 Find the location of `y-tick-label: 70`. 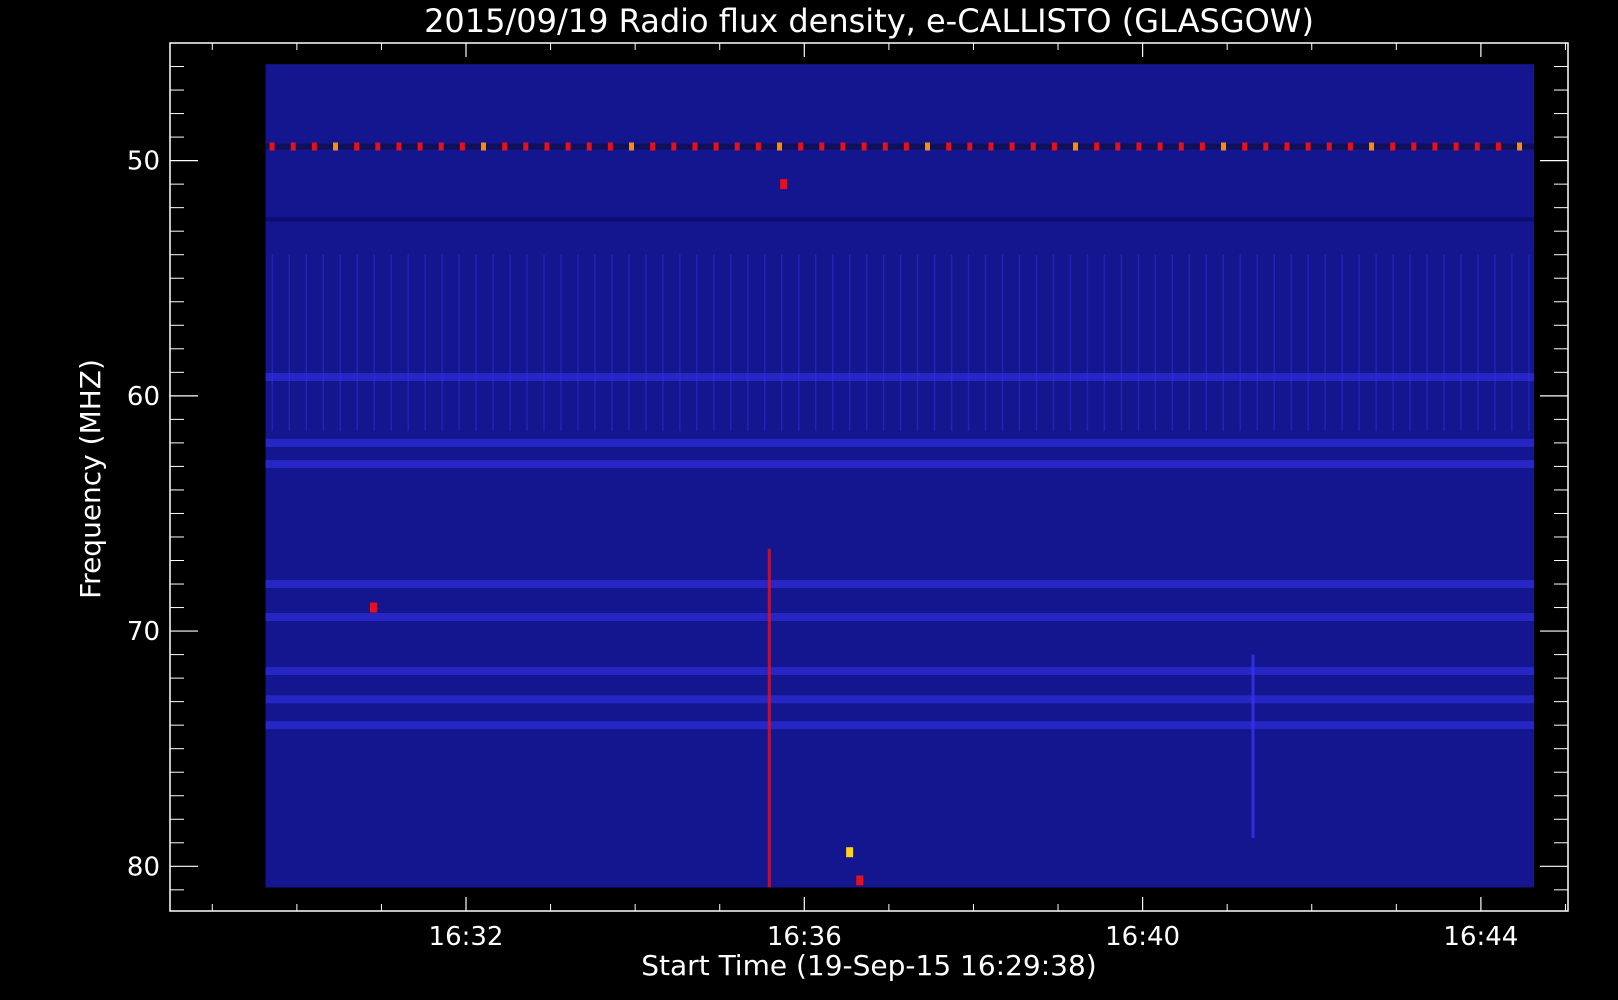

y-tick-label: 70 is located at coordinates (143, 632).